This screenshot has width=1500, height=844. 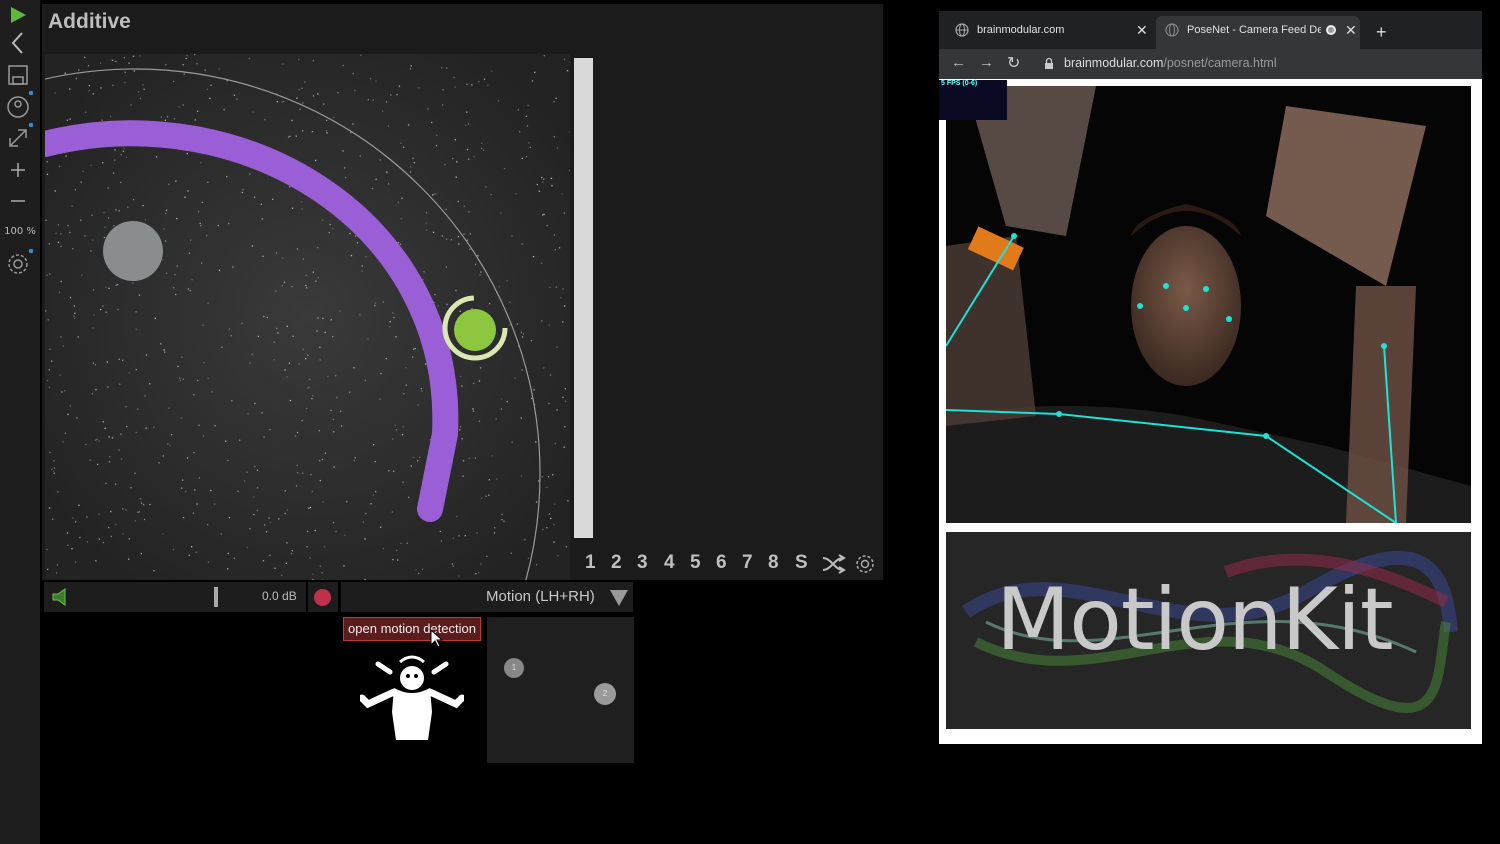 What do you see at coordinates (18, 170) in the screenshot?
I see `plus-icon` at bounding box center [18, 170].